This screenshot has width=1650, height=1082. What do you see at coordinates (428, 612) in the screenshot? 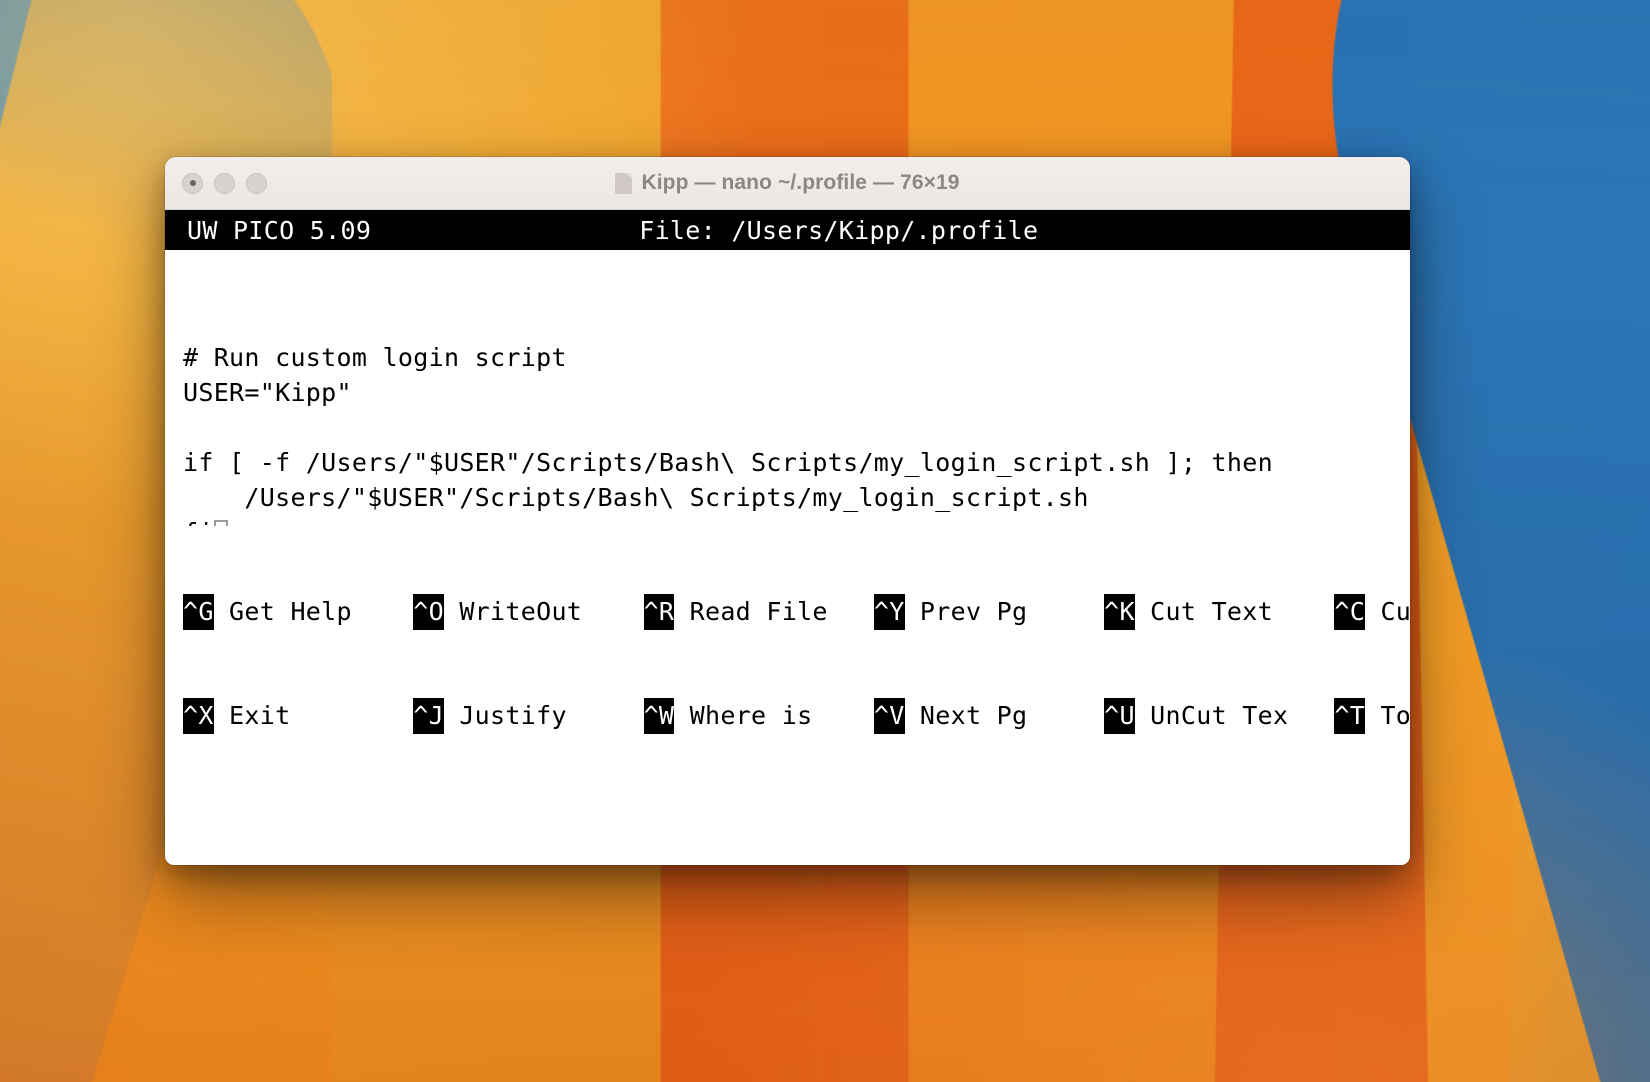
I see `shortcut-key: ^O` at bounding box center [428, 612].